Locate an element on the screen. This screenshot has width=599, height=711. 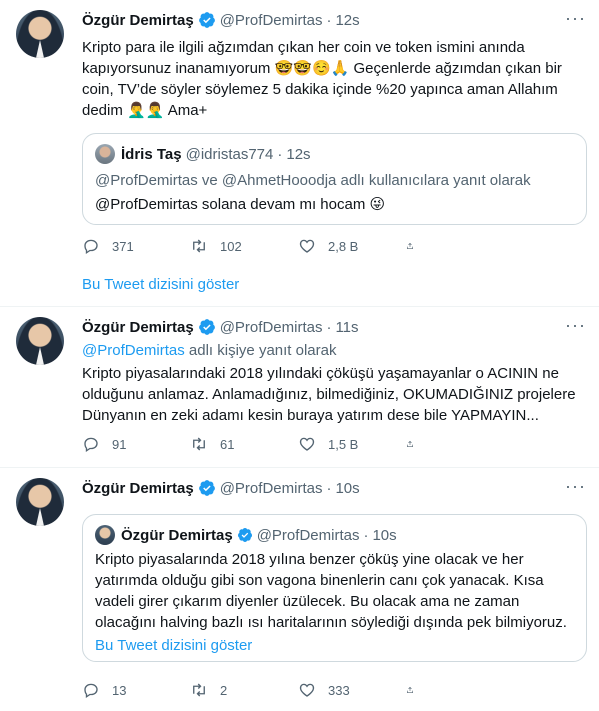
reply-to-suffix: adlı kişiye yanıt olarak is located at coordinates (260, 350).